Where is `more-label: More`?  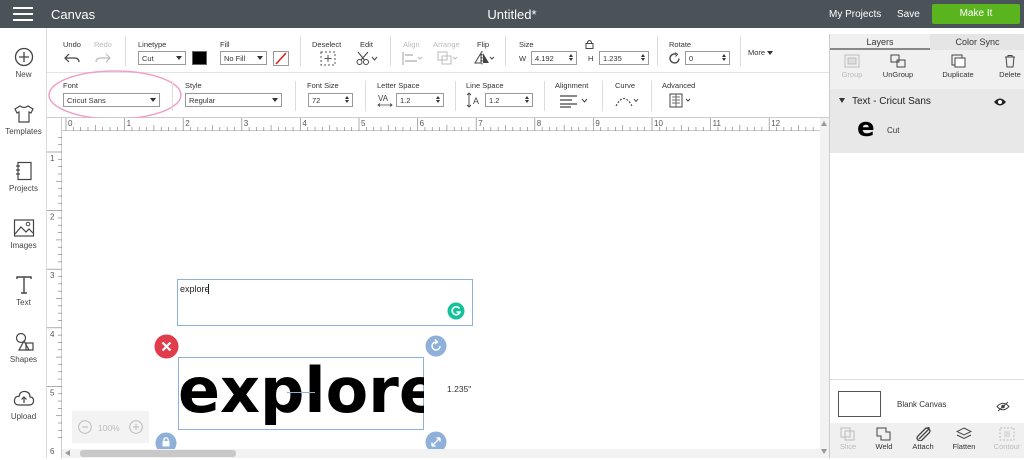 more-label: More is located at coordinates (757, 52).